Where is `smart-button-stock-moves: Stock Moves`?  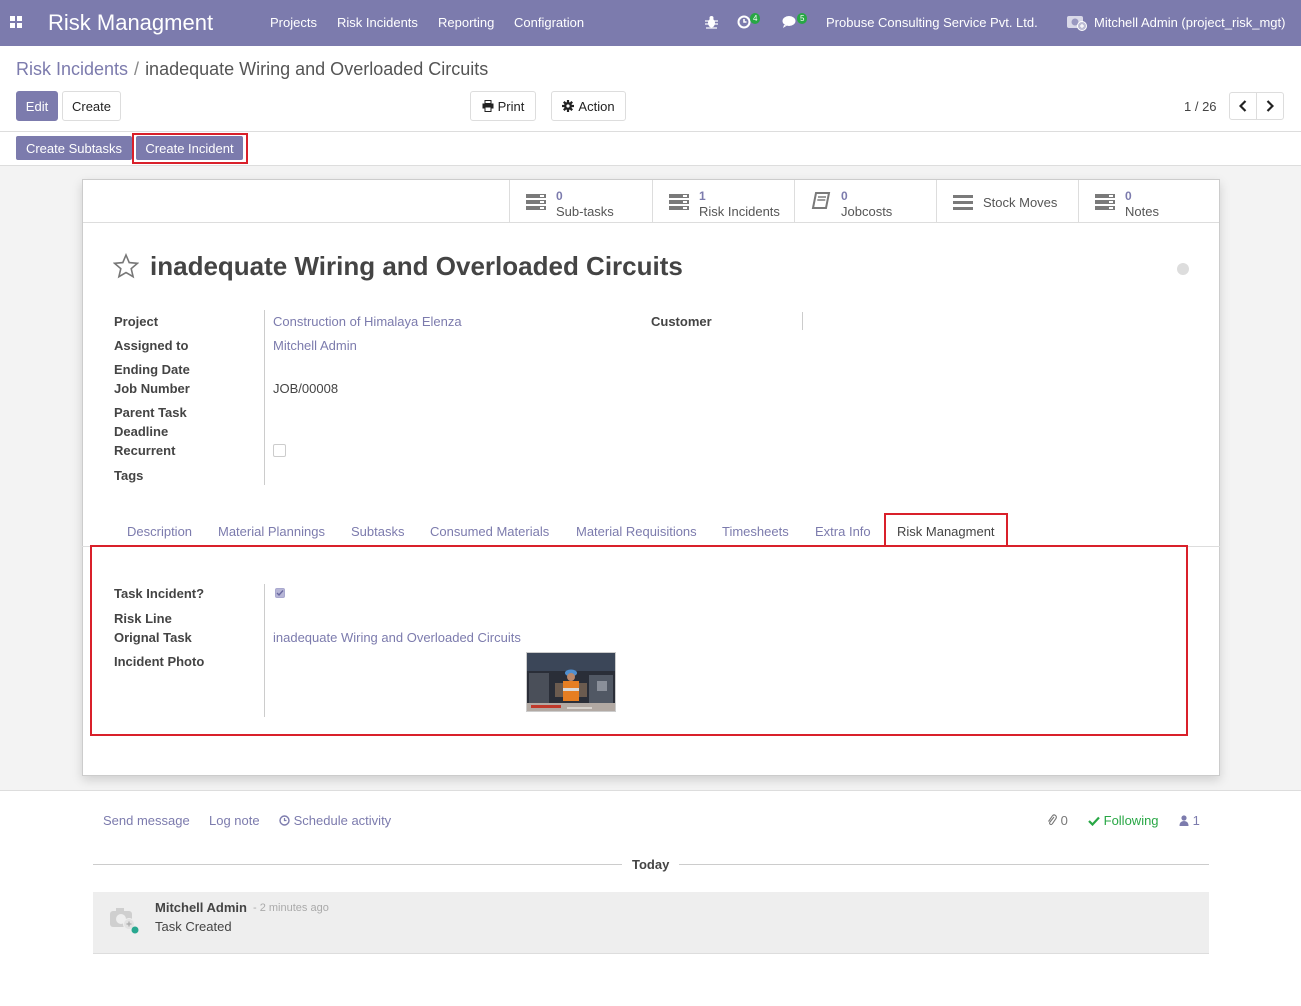
smart-button-stock-moves: Stock Moves is located at coordinates (1007, 201).